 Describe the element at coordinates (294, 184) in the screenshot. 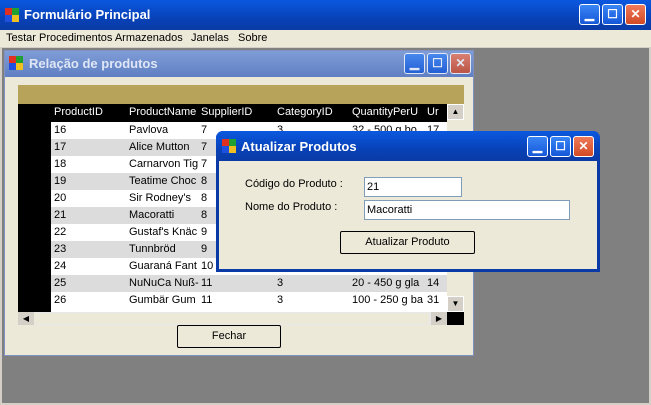

I see `codigo-label: Código do Produto :` at that location.